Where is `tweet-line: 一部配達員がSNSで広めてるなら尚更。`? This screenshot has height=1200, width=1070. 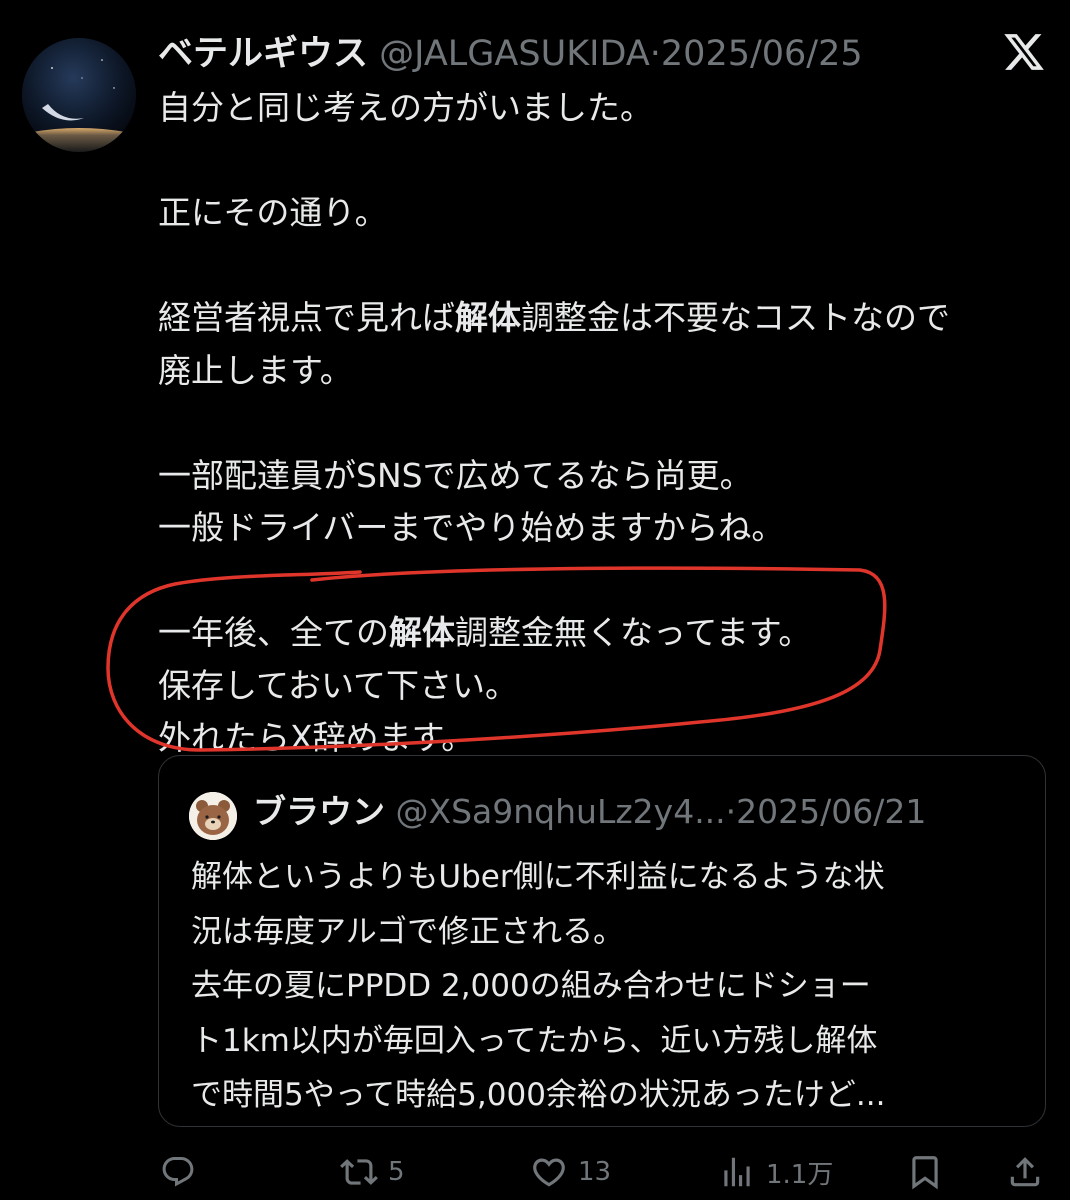 tweet-line: 一部配達員がSNSで広めてるなら尚更。 is located at coordinates (455, 475).